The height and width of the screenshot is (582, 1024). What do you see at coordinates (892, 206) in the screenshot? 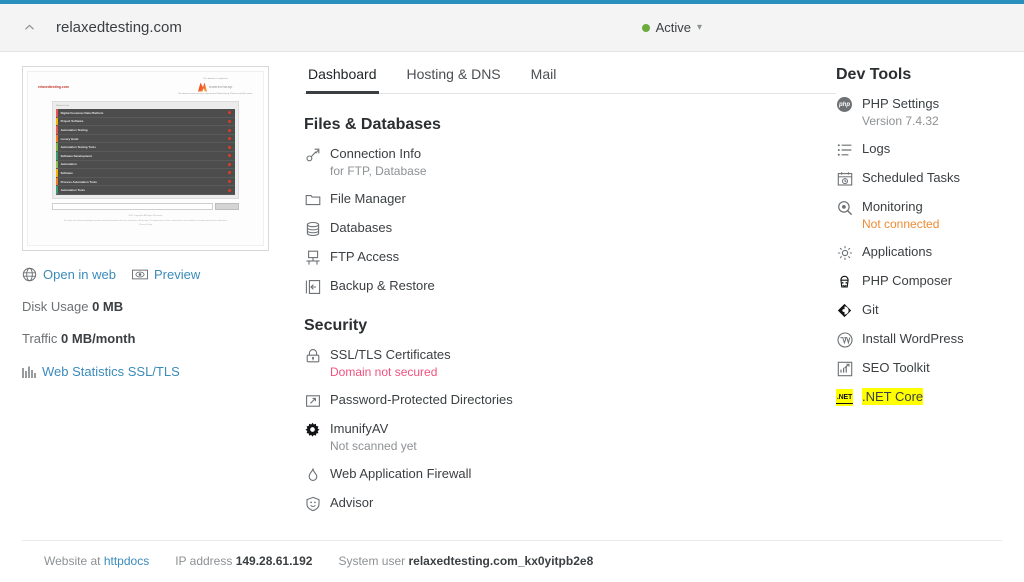
I see `list-item-label: Monitoring` at bounding box center [892, 206].